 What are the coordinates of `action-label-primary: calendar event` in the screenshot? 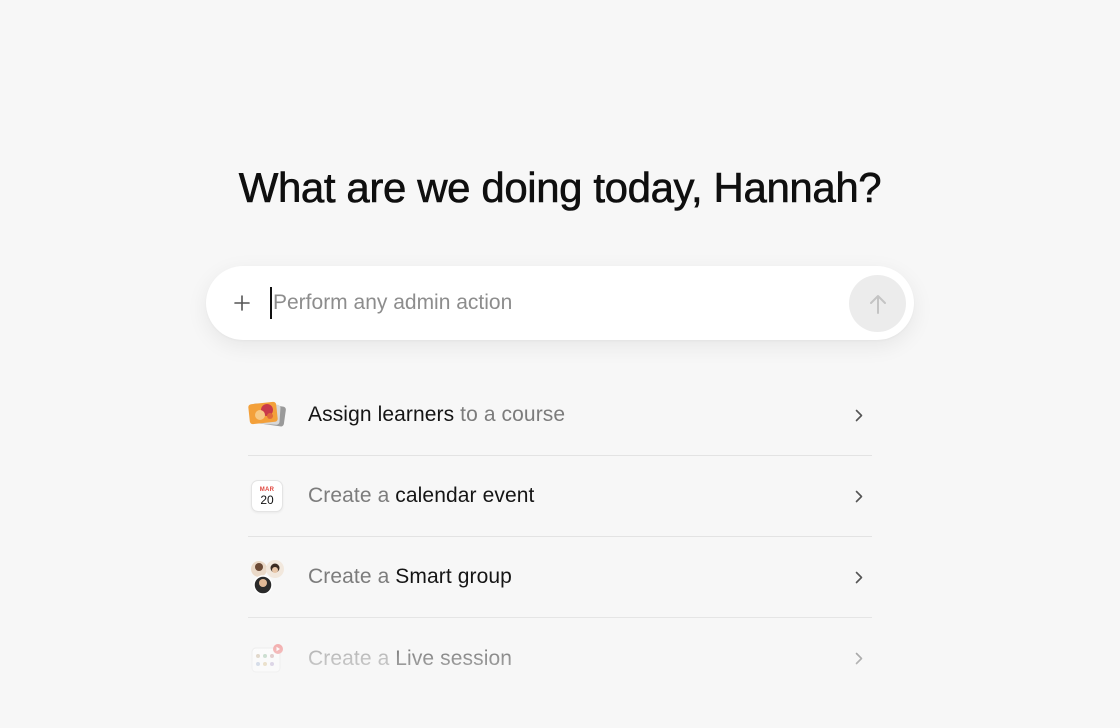 It's located at (465, 495).